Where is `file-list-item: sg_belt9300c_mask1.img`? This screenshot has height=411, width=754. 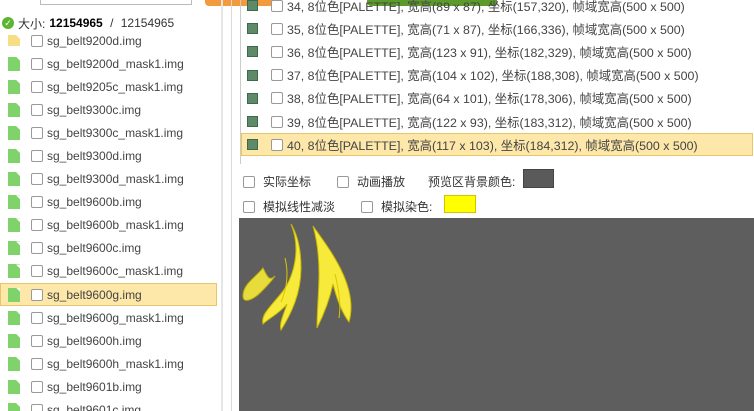
file-list-item: sg_belt9300c_mask1.img is located at coordinates (108, 132).